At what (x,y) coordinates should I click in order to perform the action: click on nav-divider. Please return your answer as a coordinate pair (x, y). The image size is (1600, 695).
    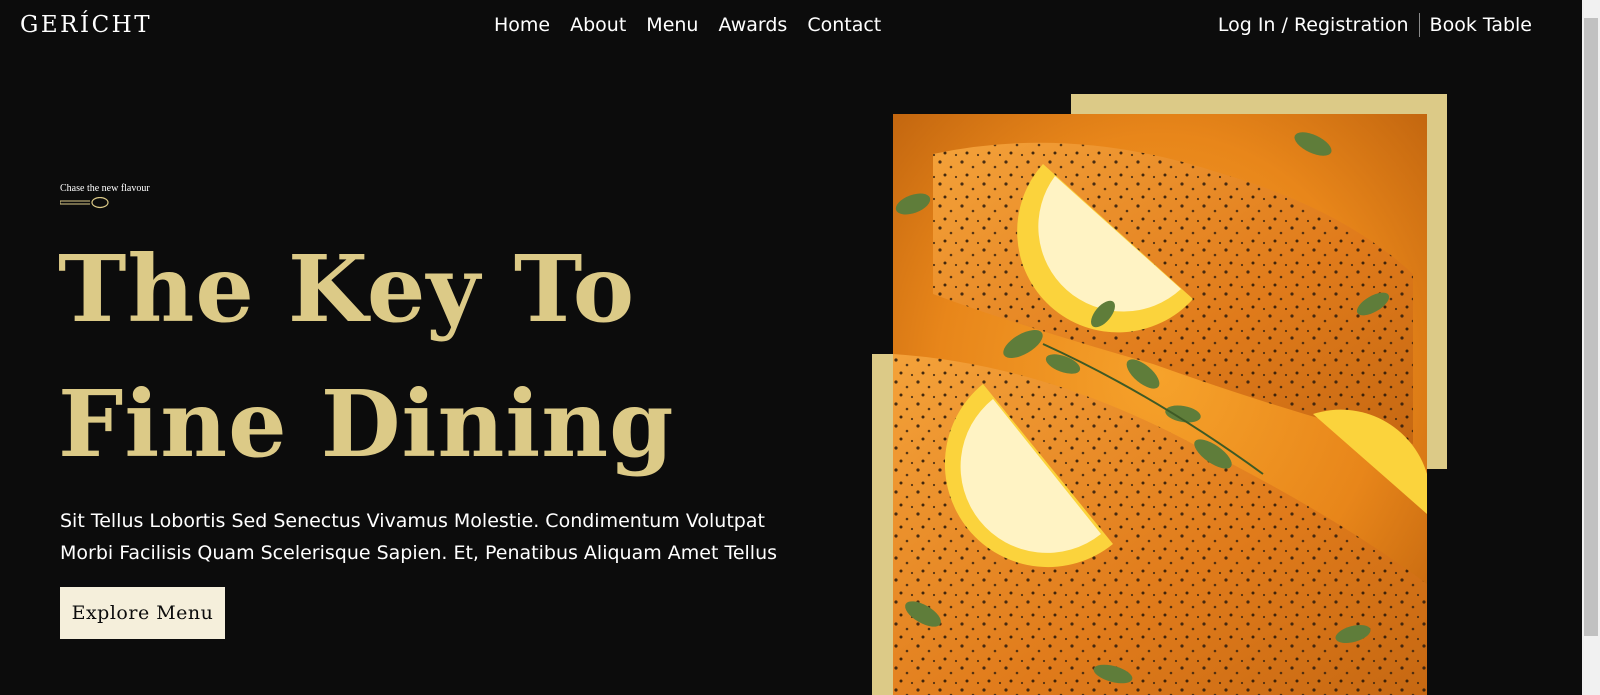
    Looking at the image, I should click on (1419, 25).